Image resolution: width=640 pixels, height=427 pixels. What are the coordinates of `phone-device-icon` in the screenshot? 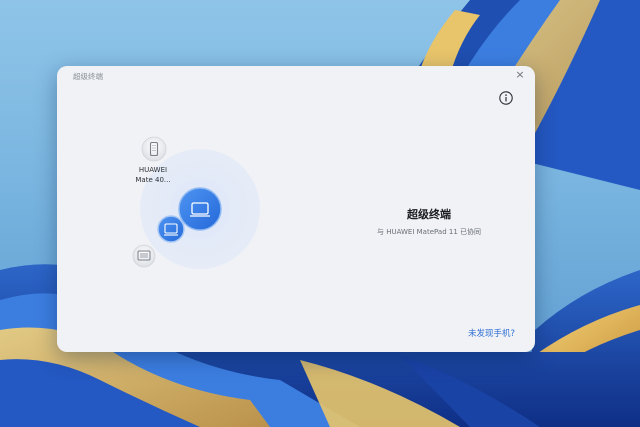 It's located at (154, 149).